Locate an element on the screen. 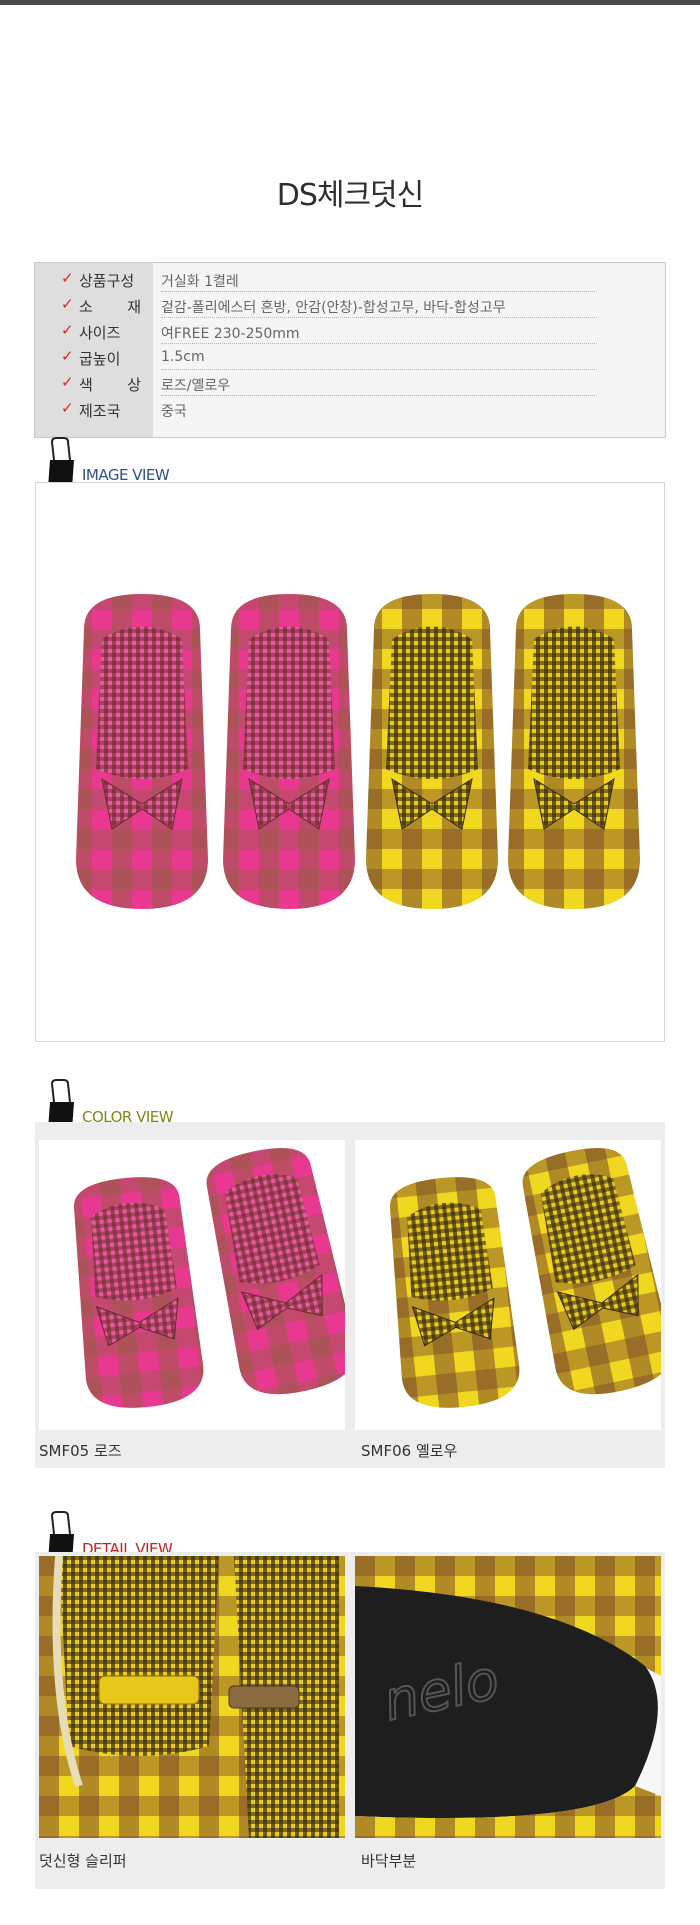 The height and width of the screenshot is (1925, 700). spec-value: 1.5cm is located at coordinates (183, 357).